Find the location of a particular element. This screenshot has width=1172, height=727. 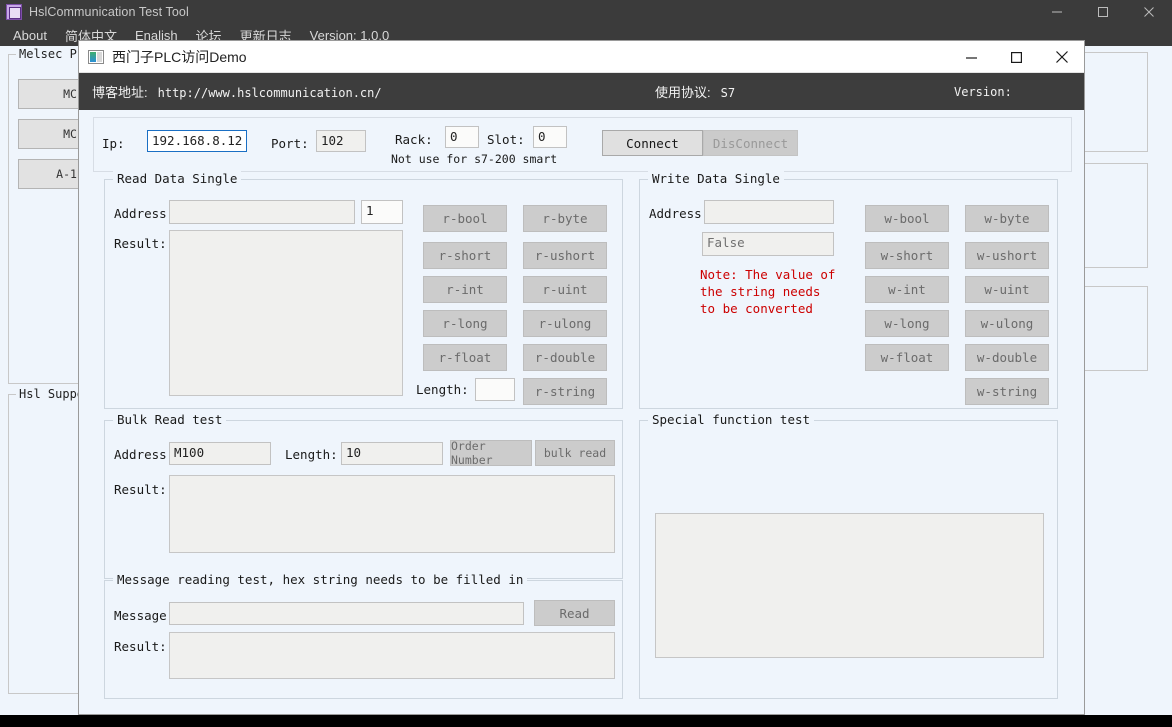

bulk-address-input: M100 is located at coordinates (220, 453).